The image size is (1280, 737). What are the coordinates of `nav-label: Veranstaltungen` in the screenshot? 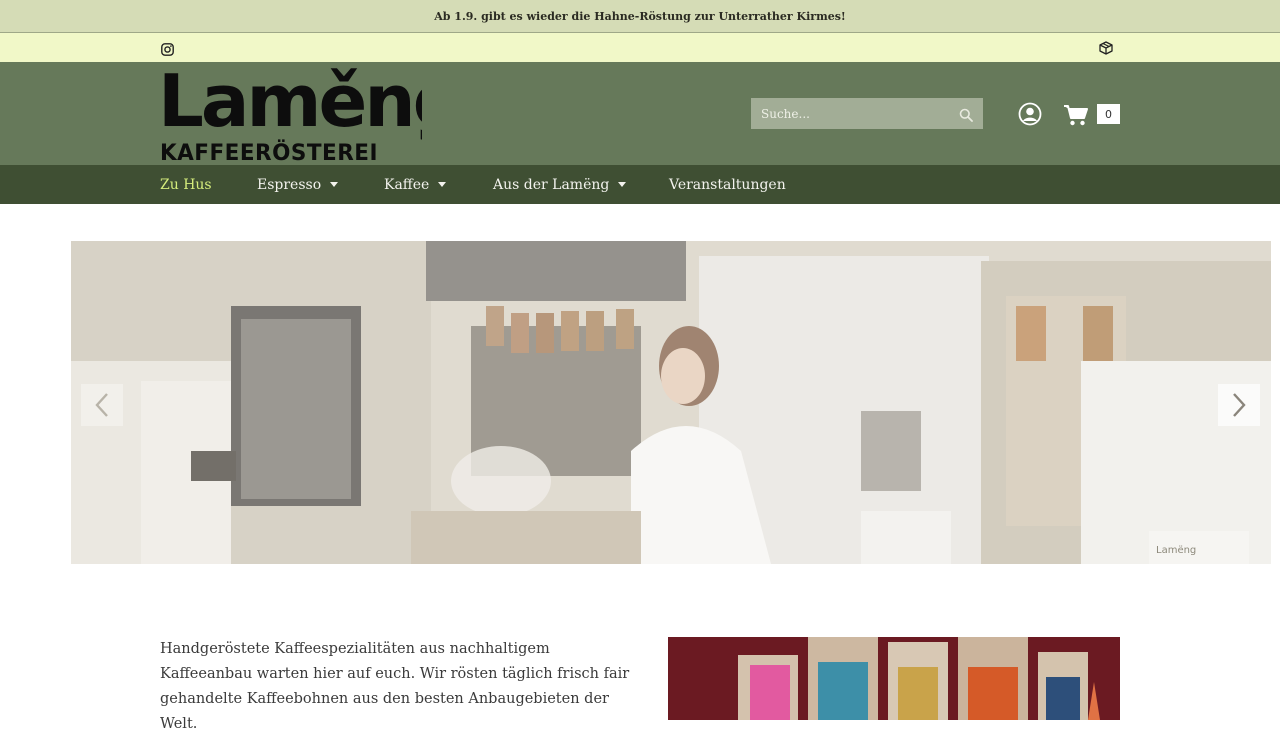 It's located at (727, 184).